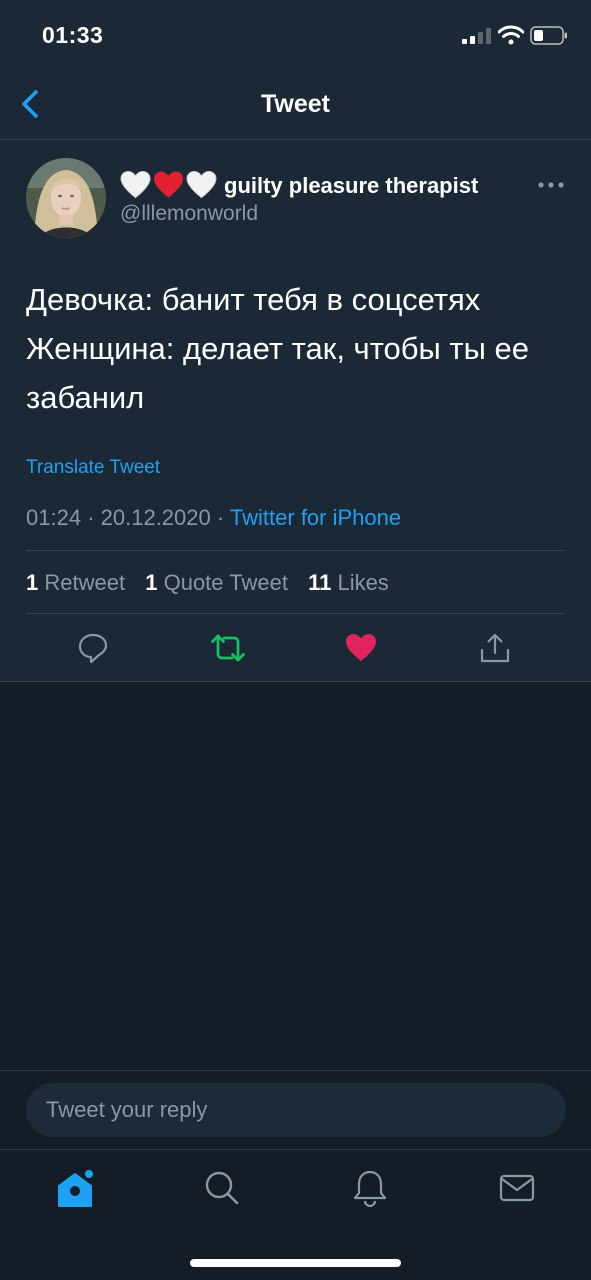 The height and width of the screenshot is (1280, 591). Describe the element at coordinates (225, 582) in the screenshot. I see `quotes-label: Quote Tweet` at that location.